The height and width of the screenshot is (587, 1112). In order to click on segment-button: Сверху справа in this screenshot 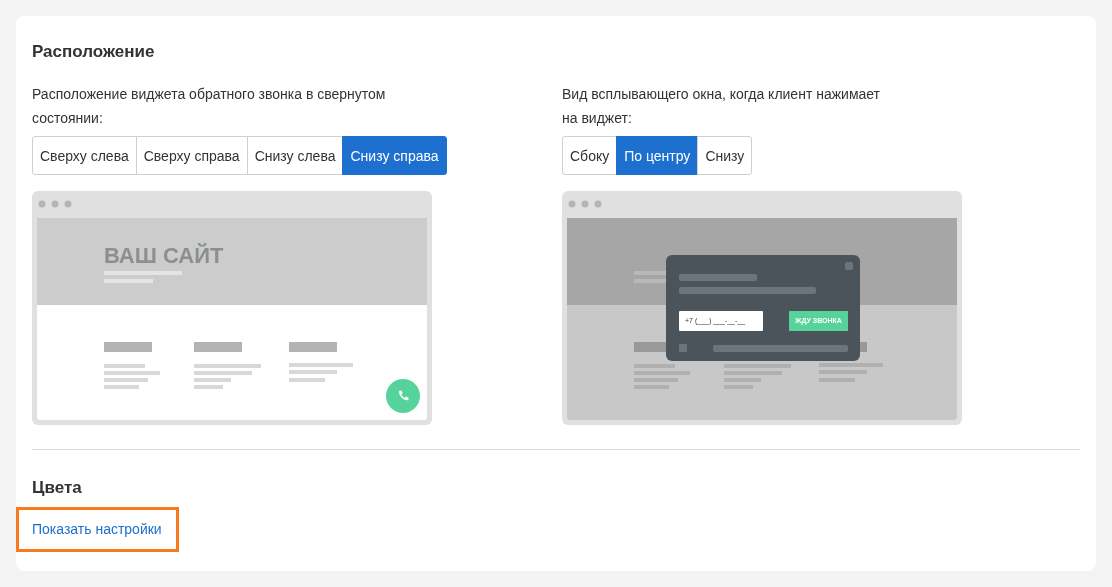, I will do `click(191, 155)`.